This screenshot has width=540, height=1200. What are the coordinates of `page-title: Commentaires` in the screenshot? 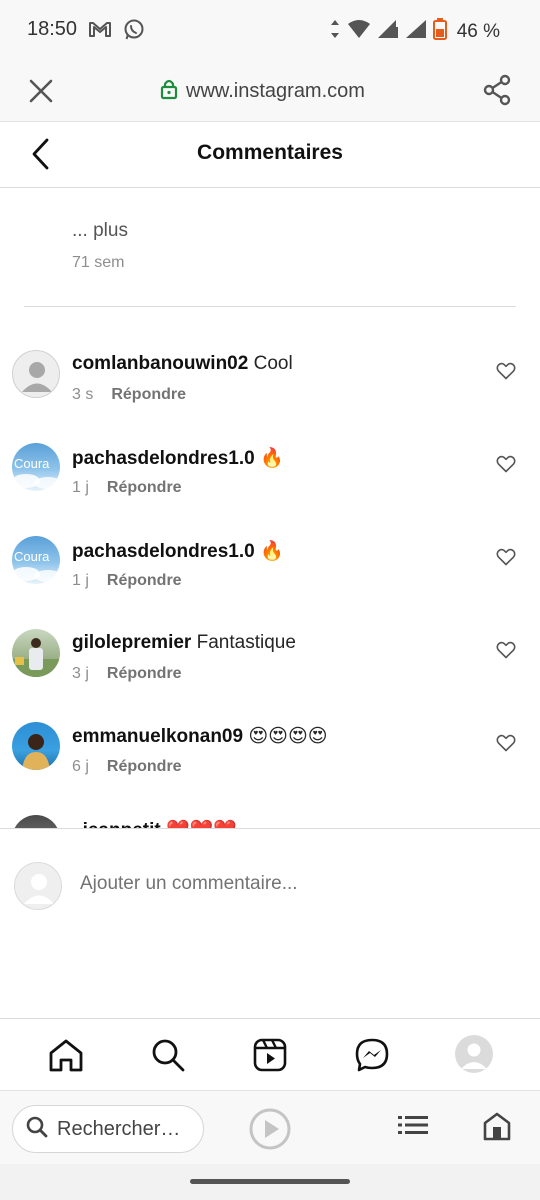 It's located at (270, 152).